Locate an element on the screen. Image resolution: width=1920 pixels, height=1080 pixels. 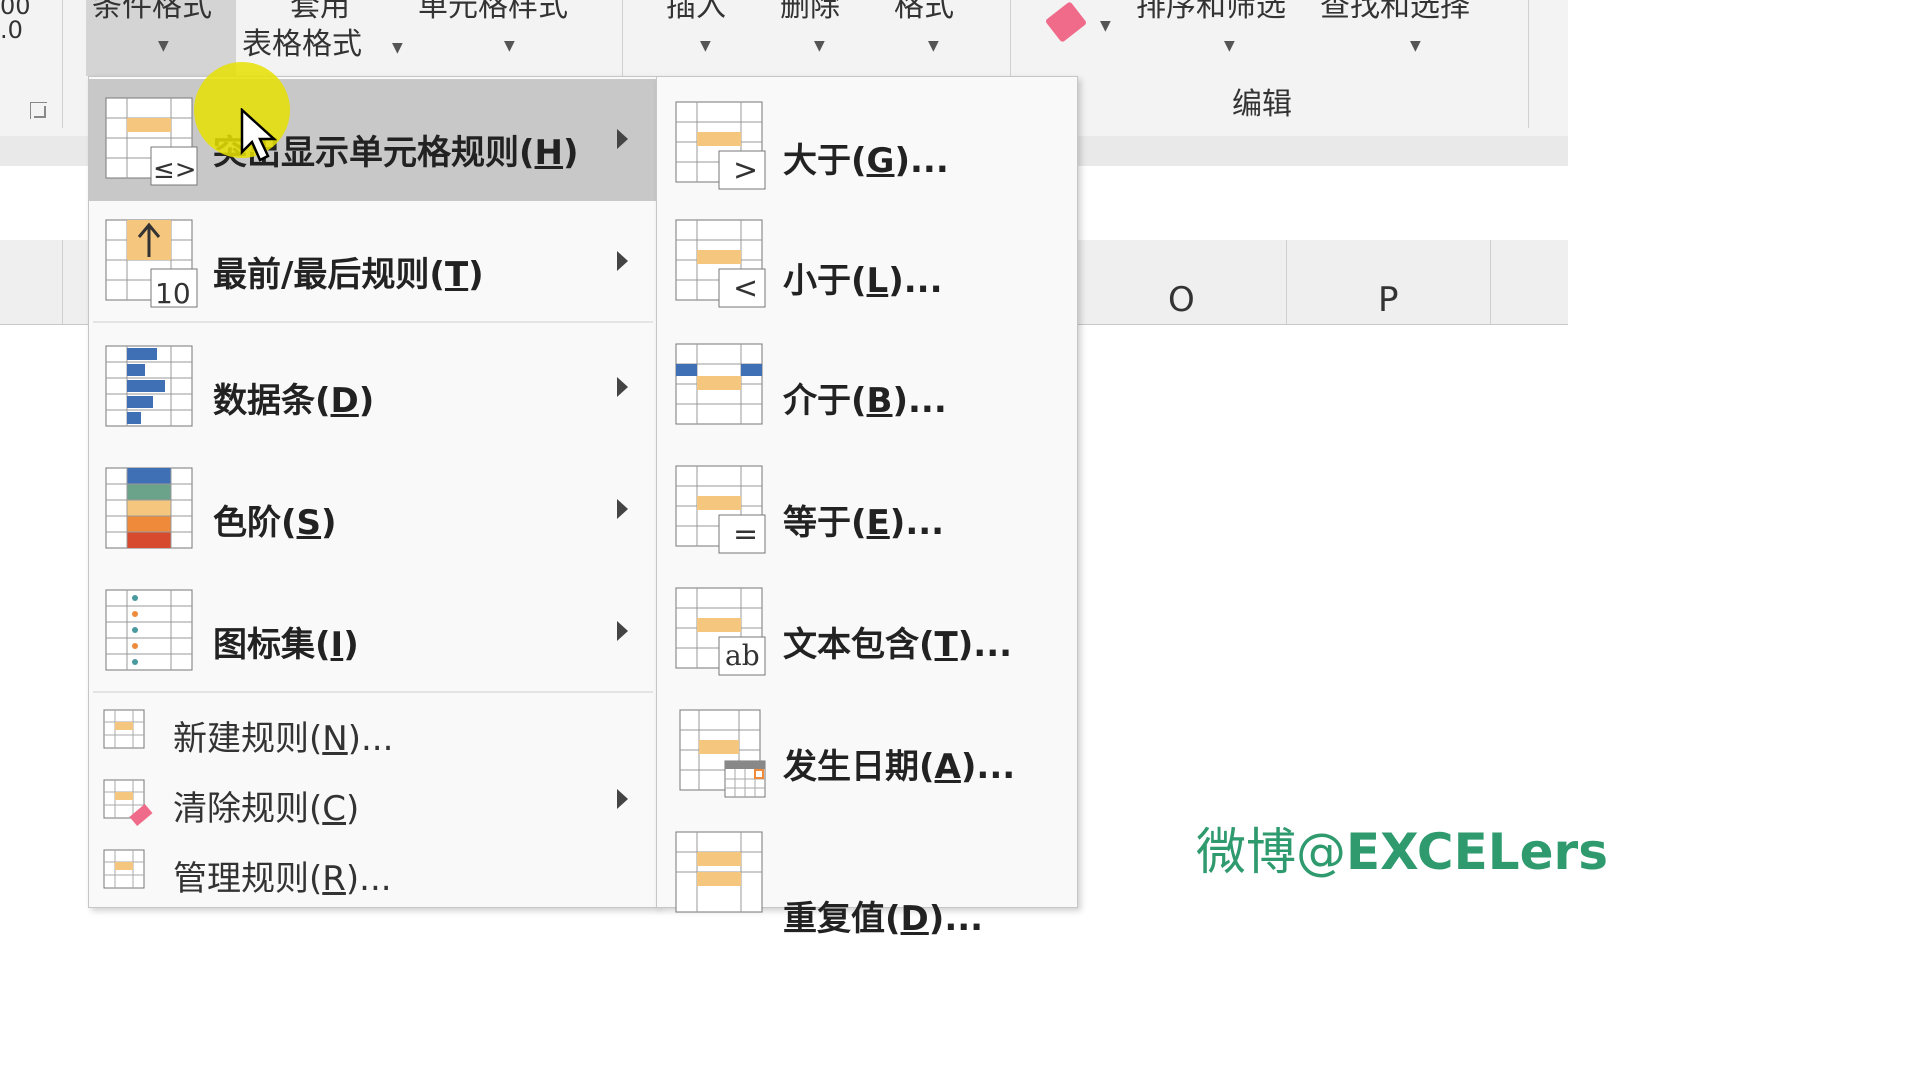
menu-item-label: 图标集(I) is located at coordinates (286, 645).